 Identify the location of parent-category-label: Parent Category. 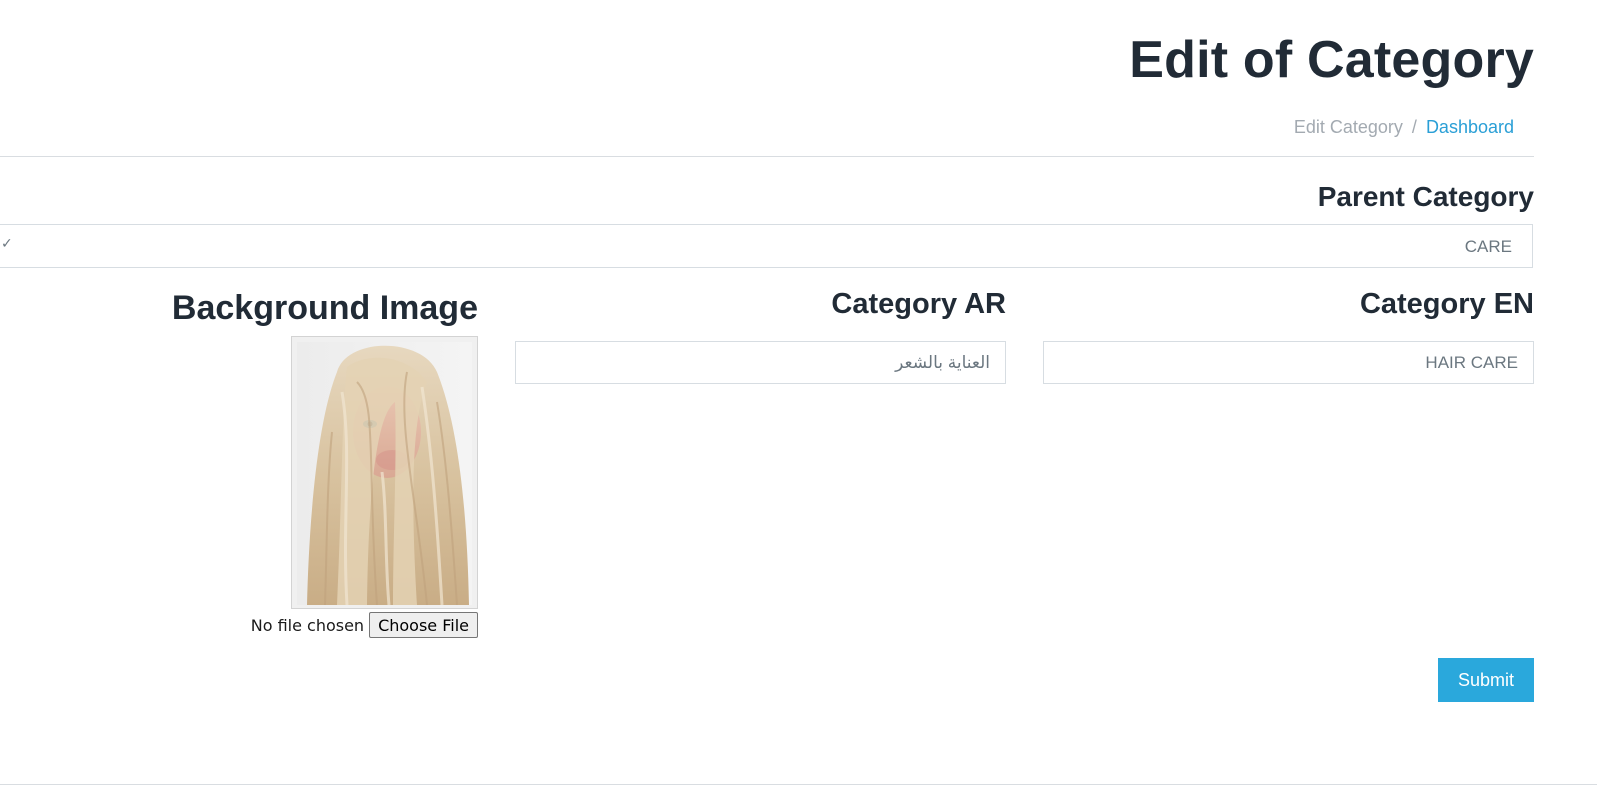
(1425, 196).